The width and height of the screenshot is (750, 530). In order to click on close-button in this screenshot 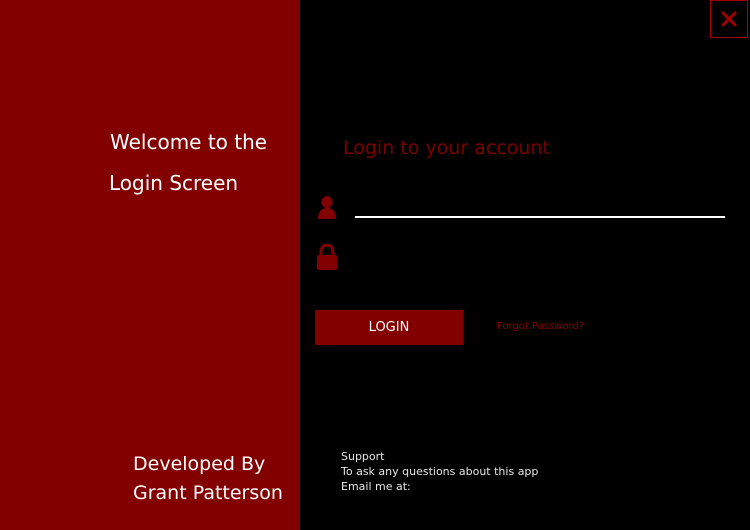, I will do `click(729, 19)`.